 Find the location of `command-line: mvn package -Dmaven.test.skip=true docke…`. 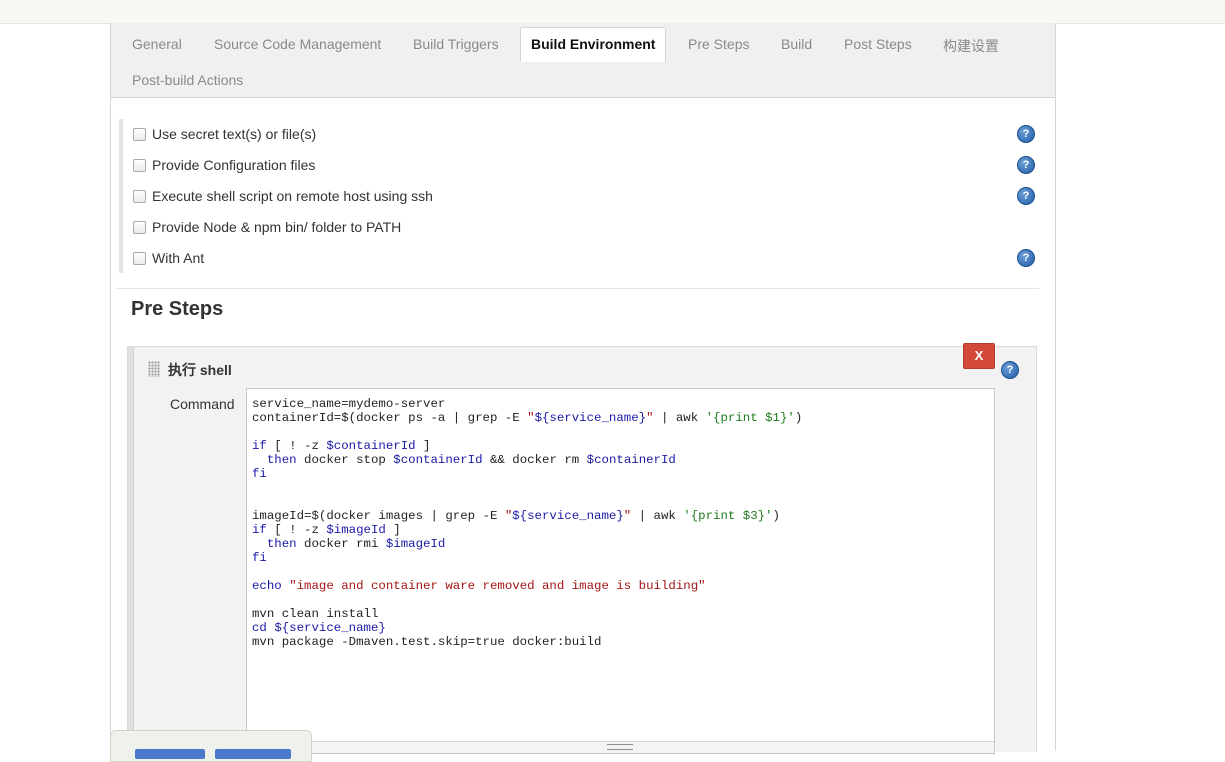

command-line: mvn package -Dmaven.test.skip=true docke… is located at coordinates (427, 642).